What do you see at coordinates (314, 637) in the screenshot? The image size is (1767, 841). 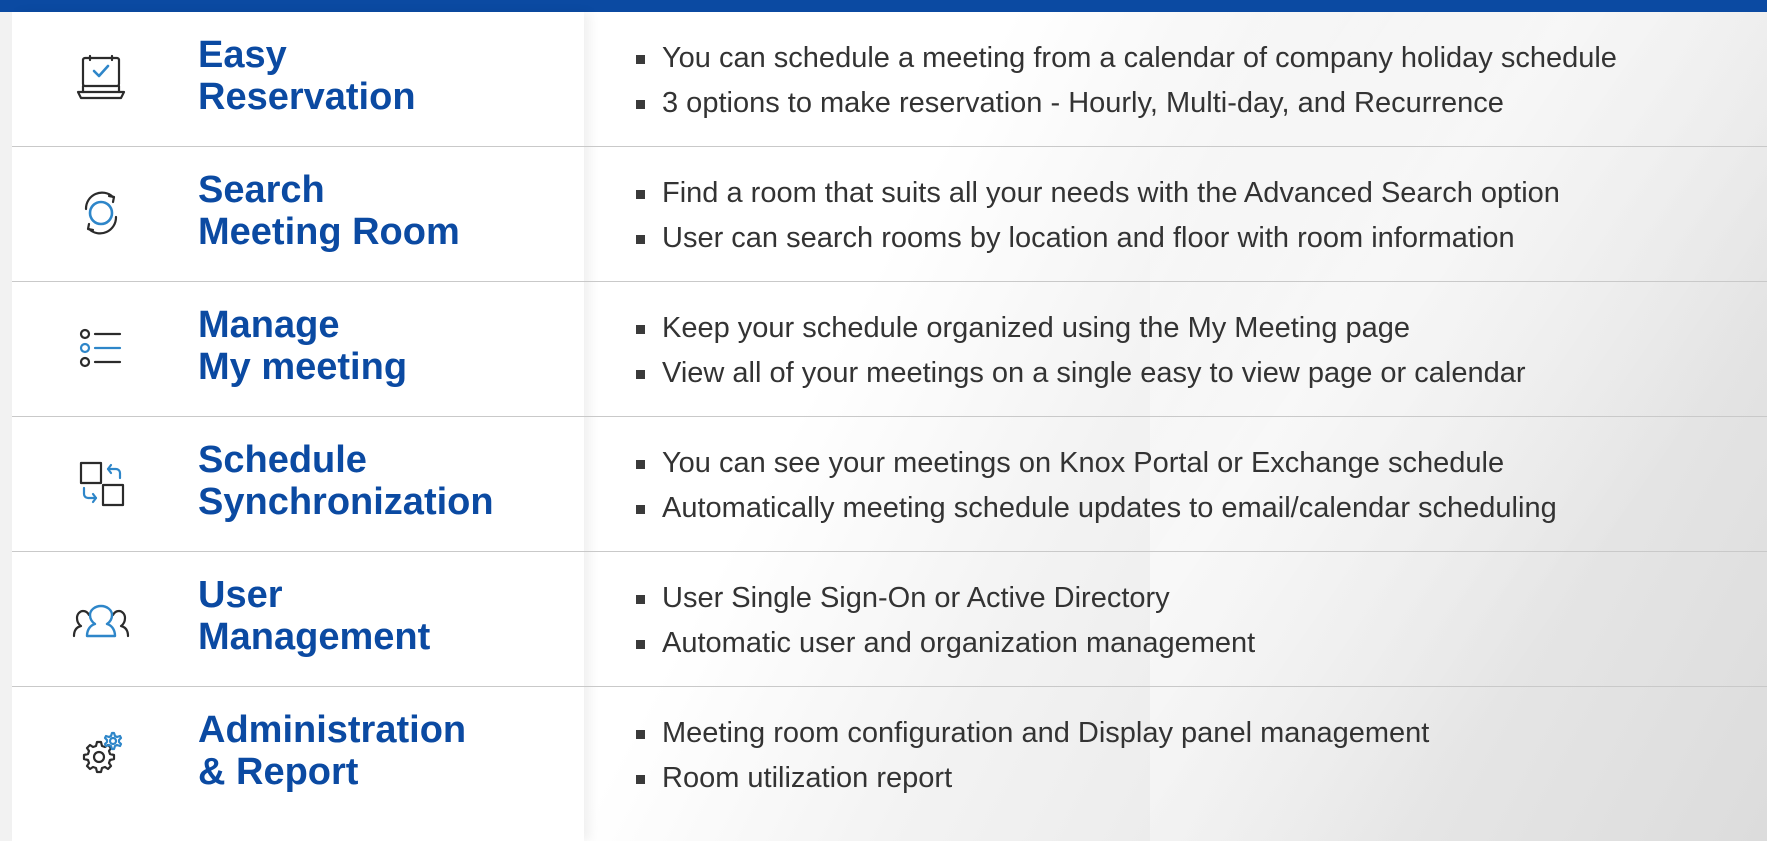 I see `feature-title-line-2: Management` at bounding box center [314, 637].